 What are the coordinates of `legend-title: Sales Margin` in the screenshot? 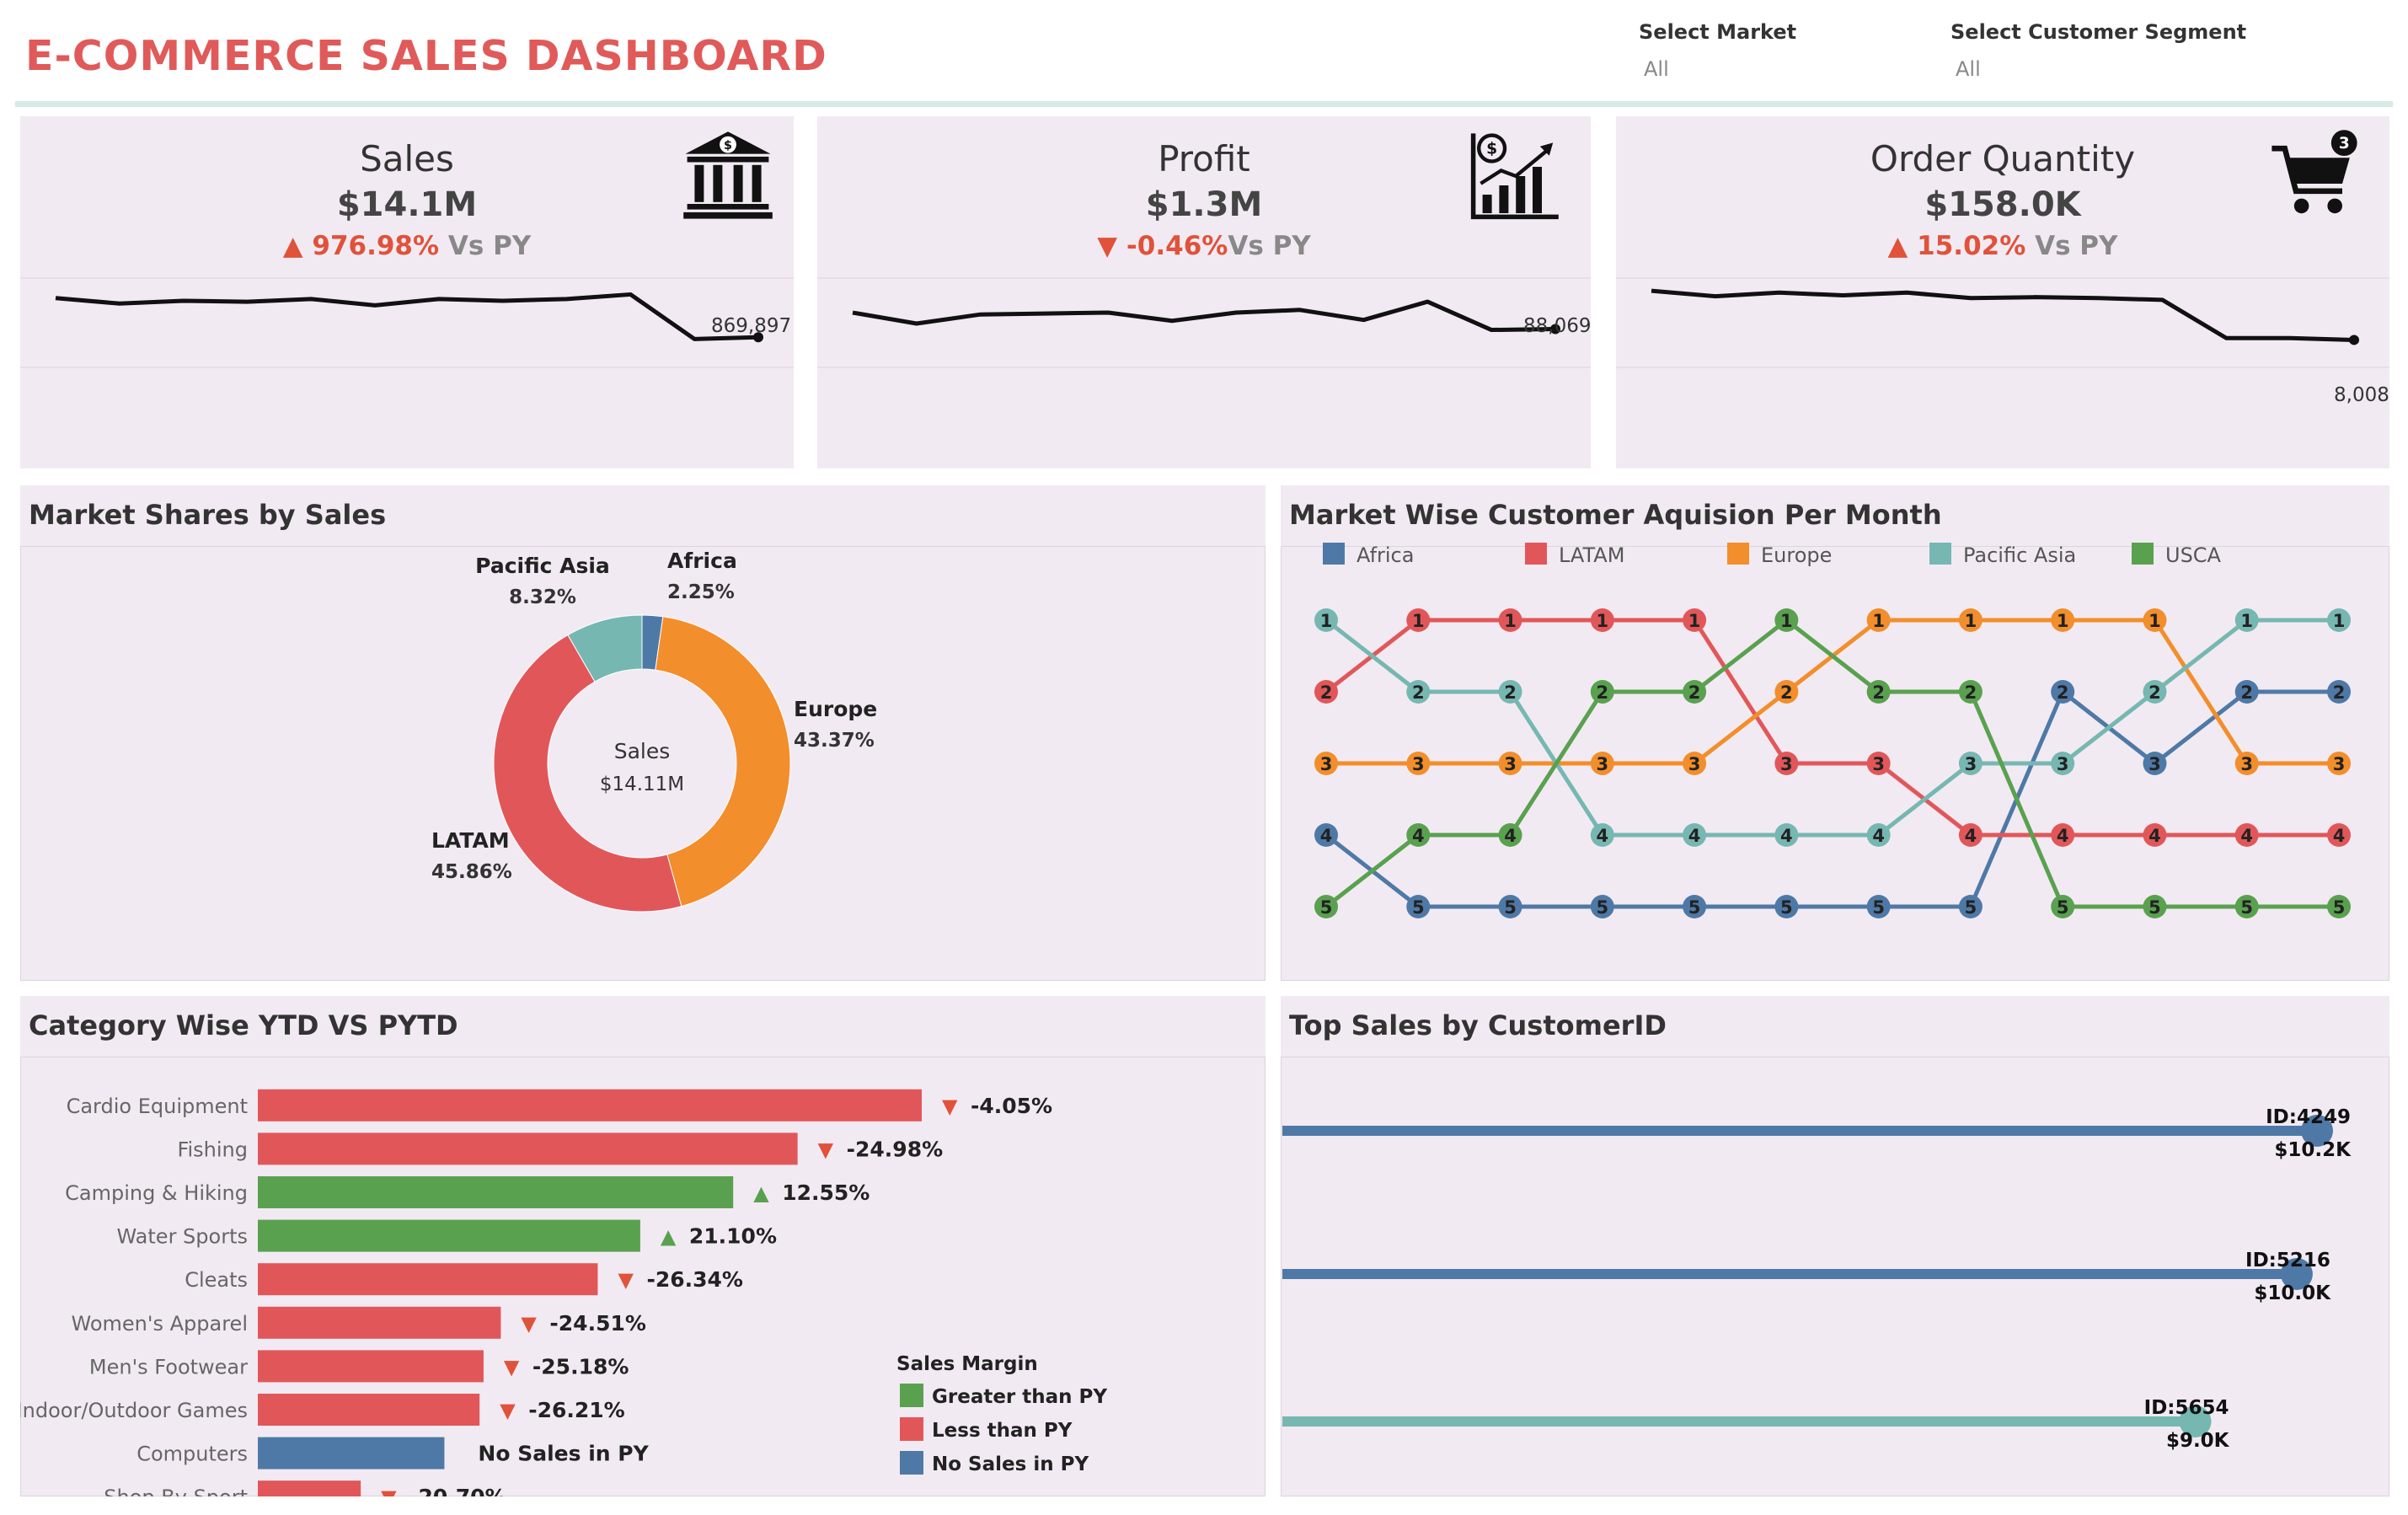 It's located at (967, 1364).